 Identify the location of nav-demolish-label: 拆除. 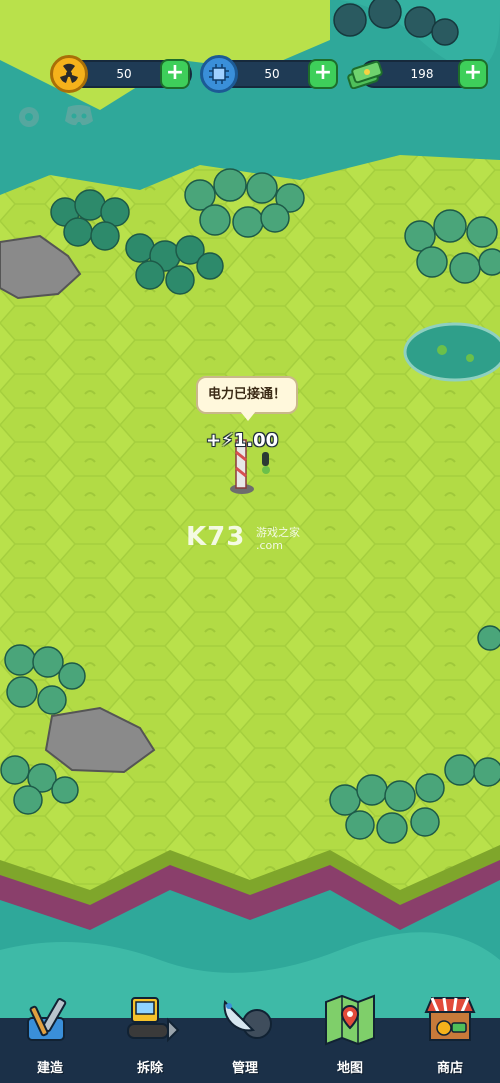
(149, 1068).